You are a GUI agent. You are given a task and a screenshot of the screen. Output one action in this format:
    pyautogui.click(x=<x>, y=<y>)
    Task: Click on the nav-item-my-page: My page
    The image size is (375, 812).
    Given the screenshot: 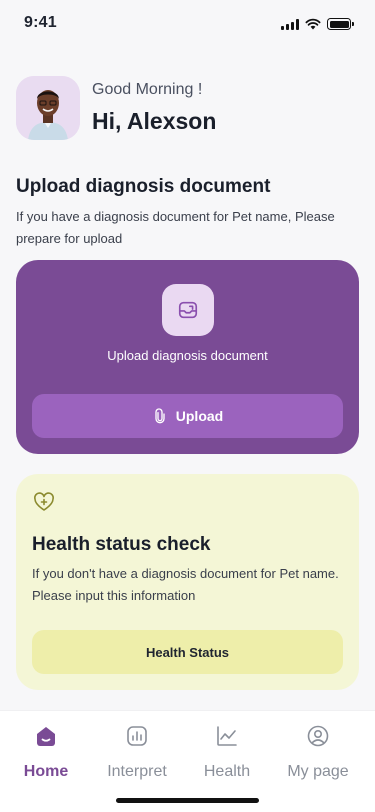 What is the action you would take?
    pyautogui.click(x=318, y=751)
    